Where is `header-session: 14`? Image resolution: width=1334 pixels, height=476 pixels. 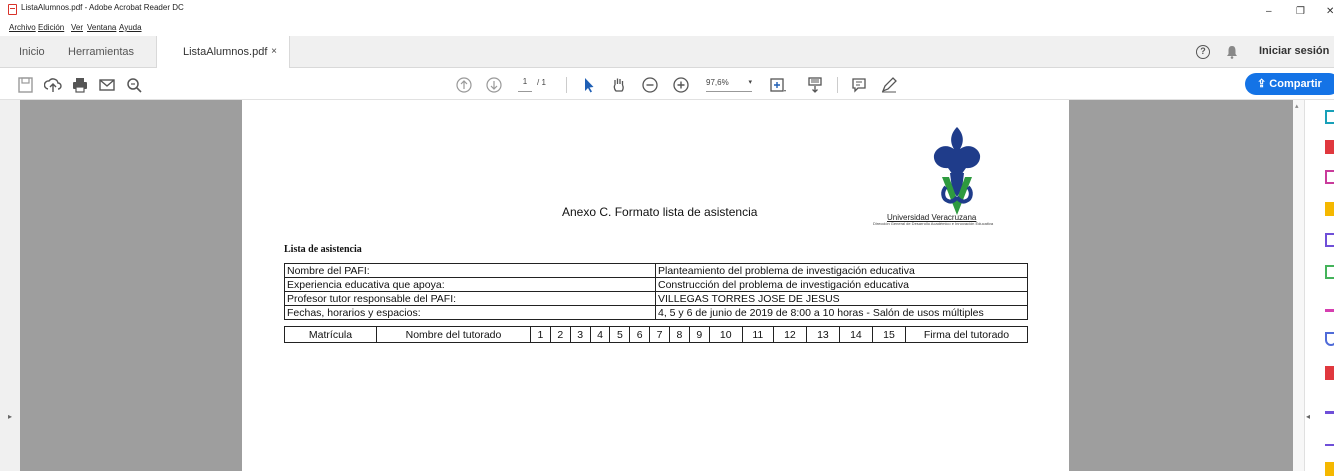 header-session: 14 is located at coordinates (855, 334).